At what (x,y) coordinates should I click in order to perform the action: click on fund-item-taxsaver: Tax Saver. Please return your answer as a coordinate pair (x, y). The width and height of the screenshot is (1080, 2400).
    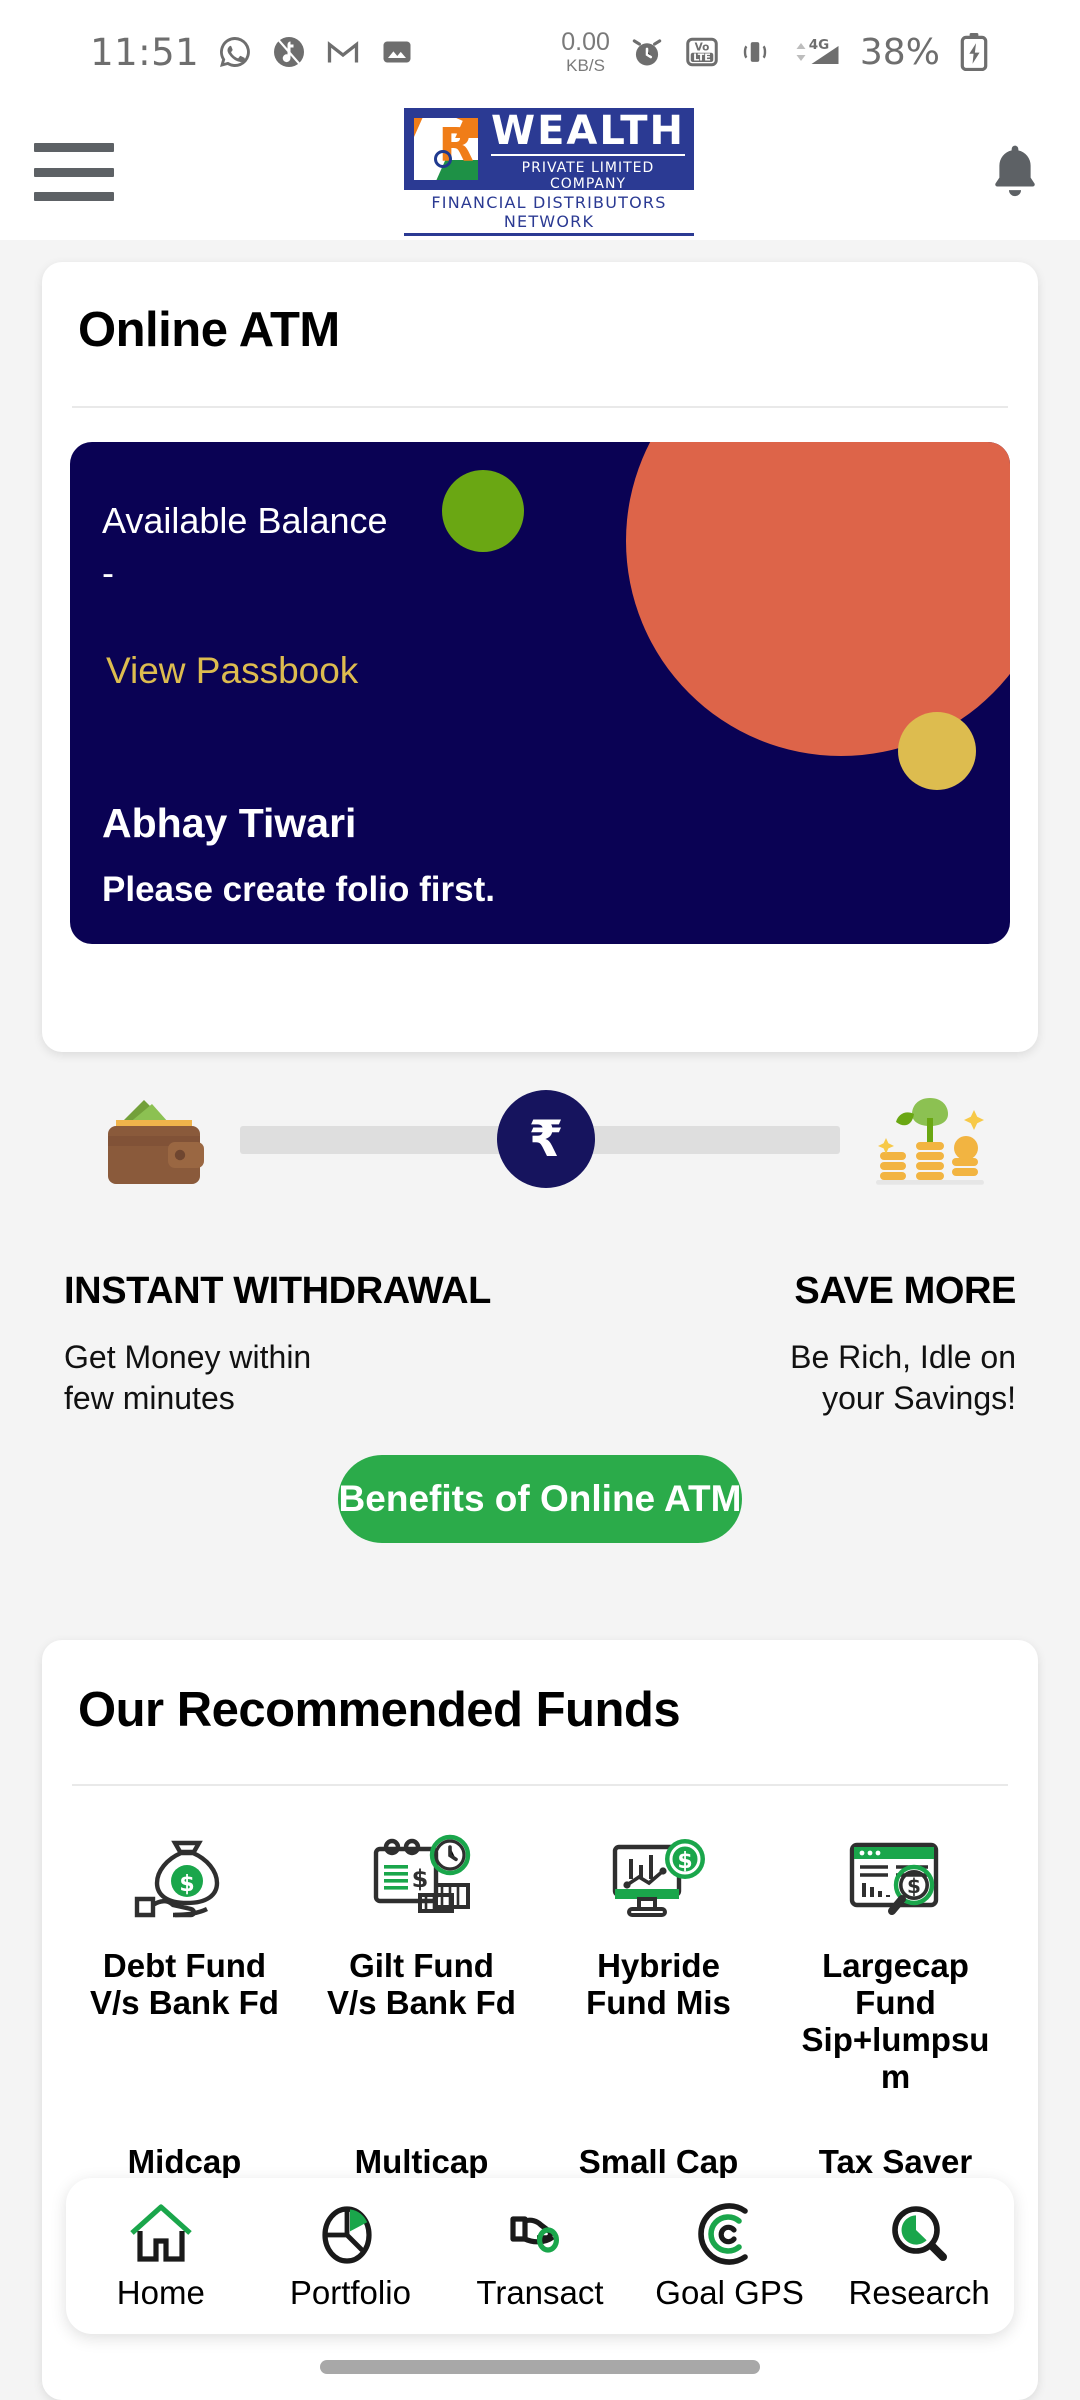
    Looking at the image, I should click on (895, 2155).